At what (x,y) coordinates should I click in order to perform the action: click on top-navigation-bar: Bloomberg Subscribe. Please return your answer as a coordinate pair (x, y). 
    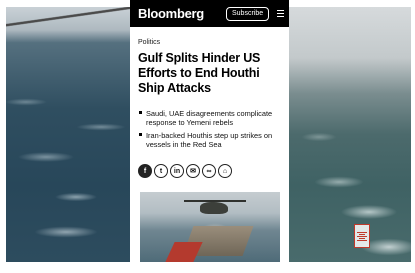
    Looking at the image, I should click on (209, 13).